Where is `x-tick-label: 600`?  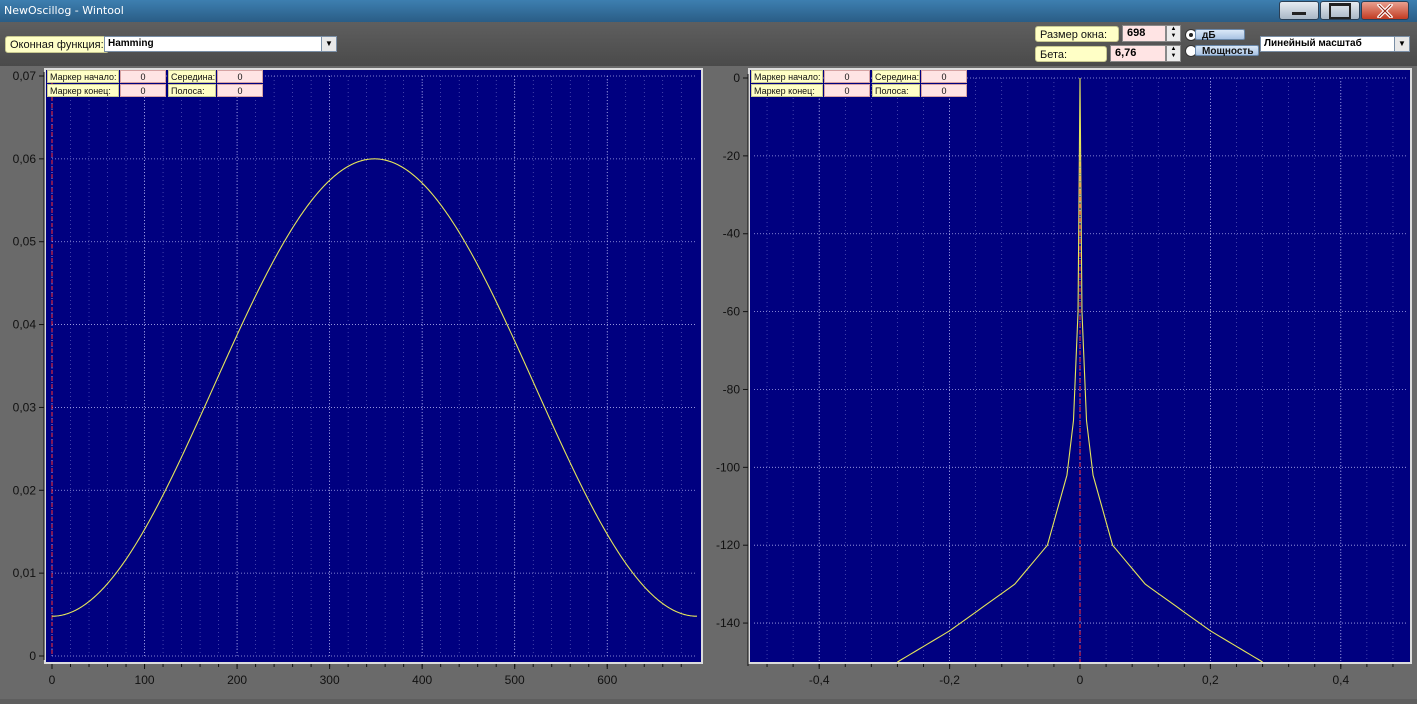 x-tick-label: 600 is located at coordinates (607, 680).